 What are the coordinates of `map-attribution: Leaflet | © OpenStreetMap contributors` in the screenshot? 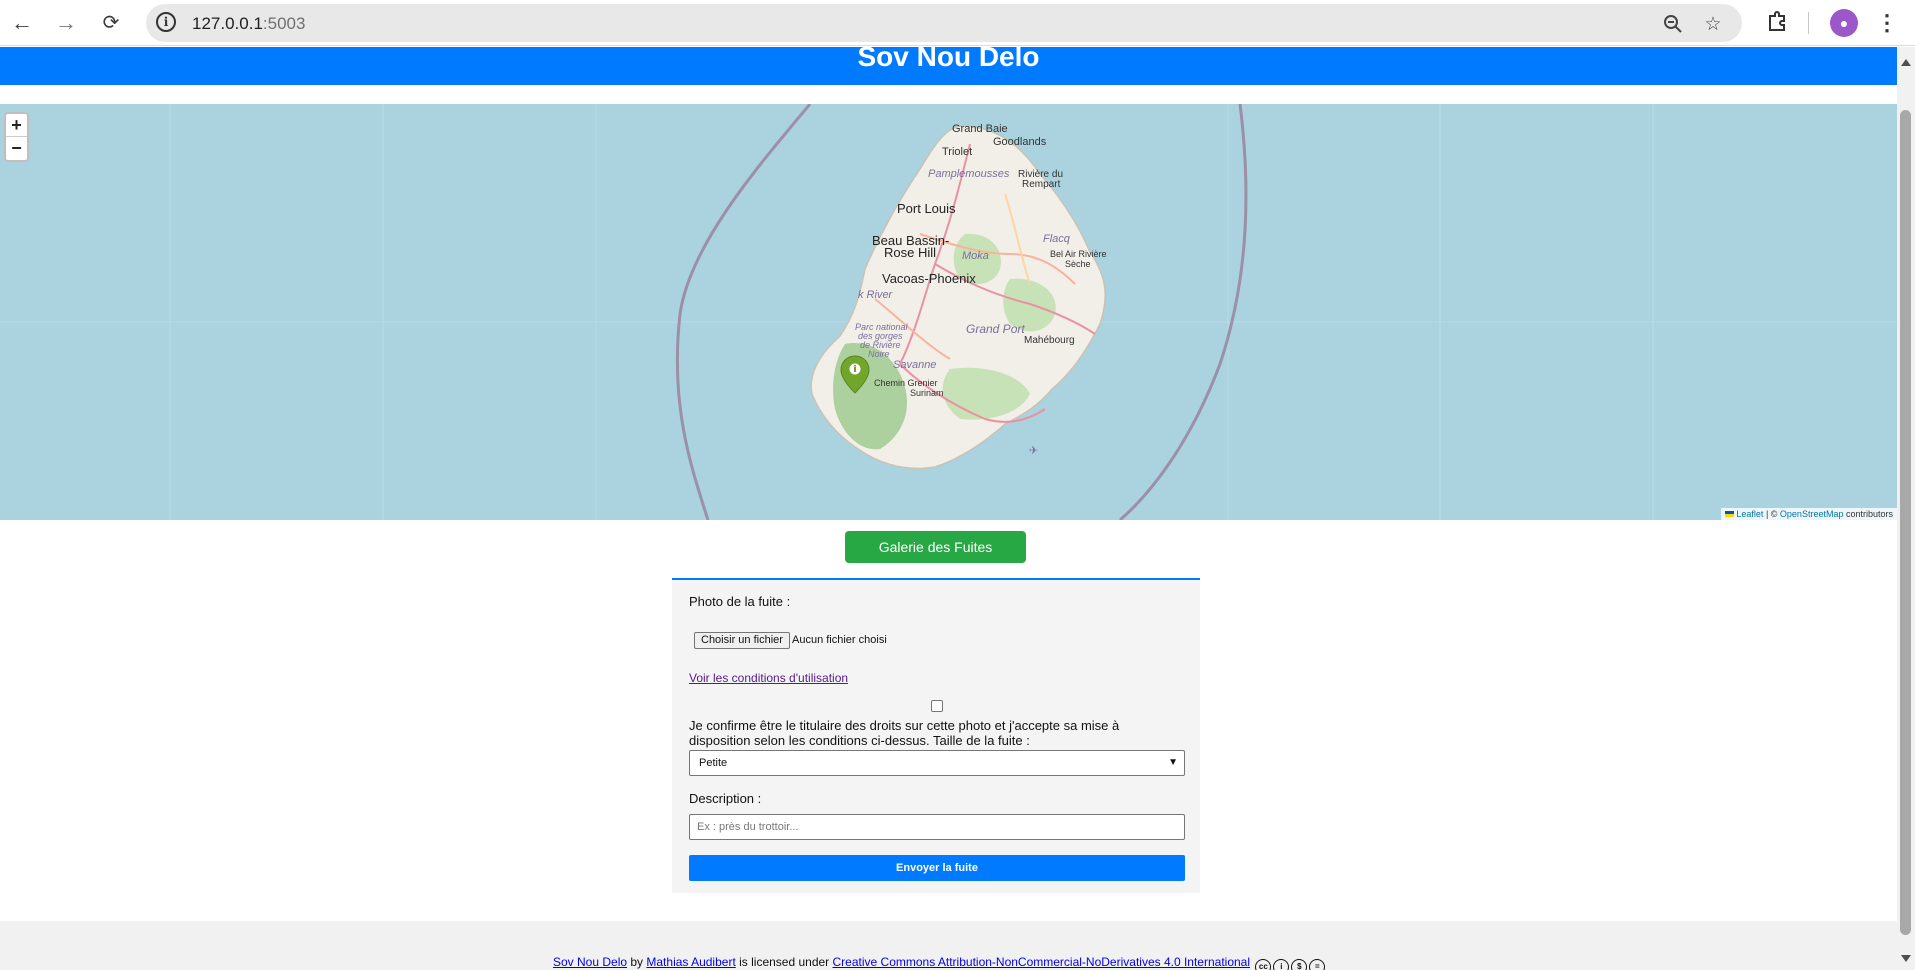 It's located at (1809, 514).